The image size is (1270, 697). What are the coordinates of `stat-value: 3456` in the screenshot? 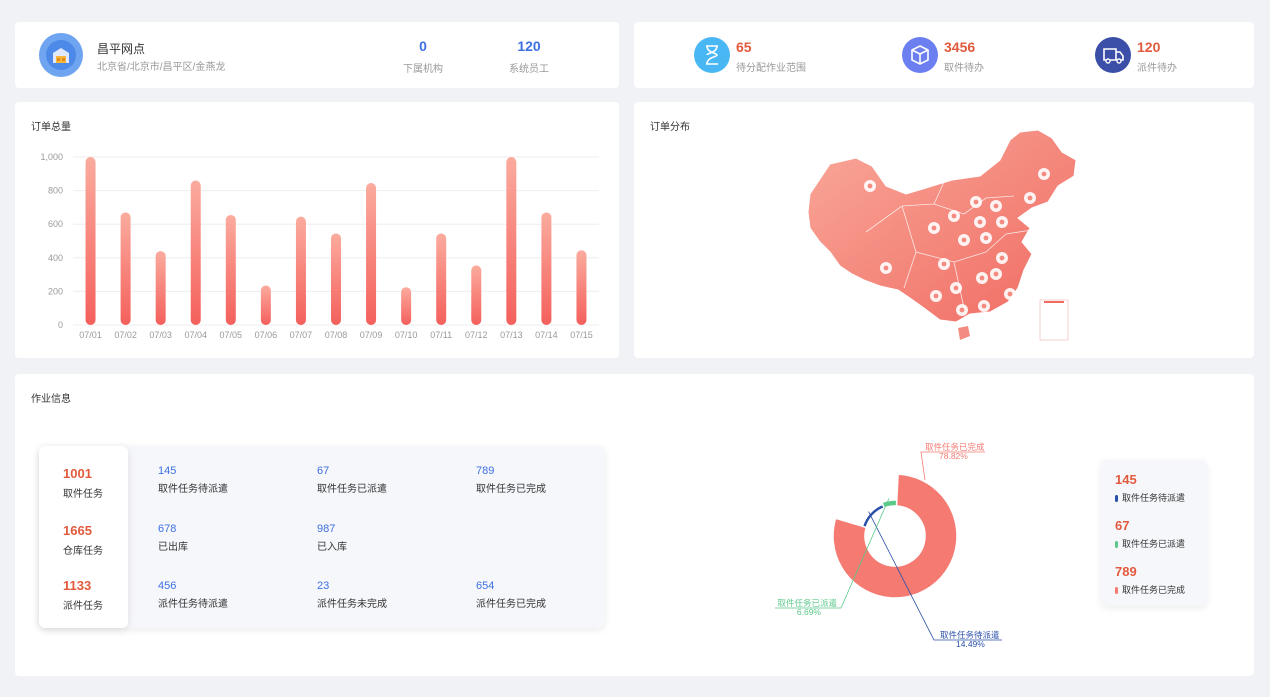 It's located at (960, 47).